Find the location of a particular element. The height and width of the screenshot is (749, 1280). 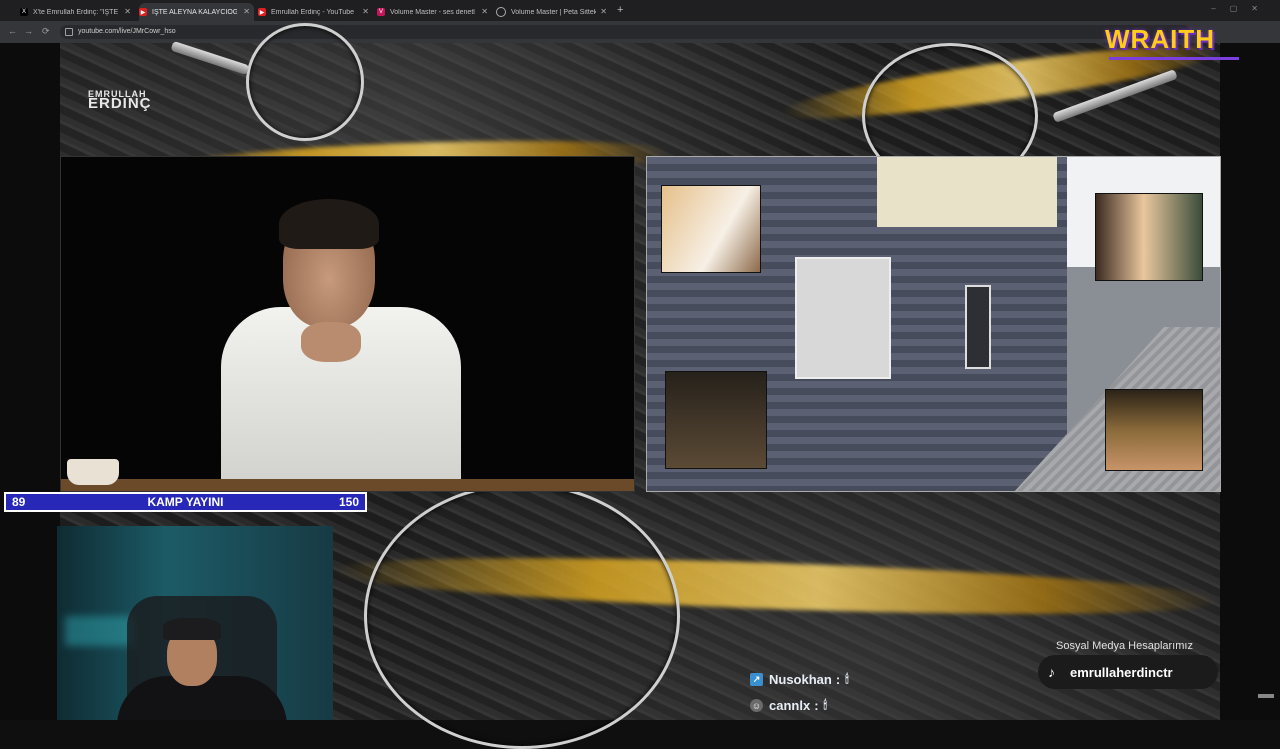

chat-message: ↗ Nusokhan : 🕯 is located at coordinates (799, 679).